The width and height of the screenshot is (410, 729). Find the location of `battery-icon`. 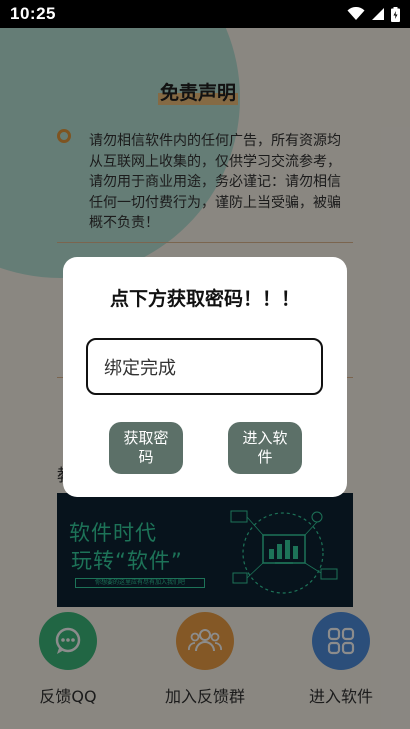

battery-icon is located at coordinates (395, 14).